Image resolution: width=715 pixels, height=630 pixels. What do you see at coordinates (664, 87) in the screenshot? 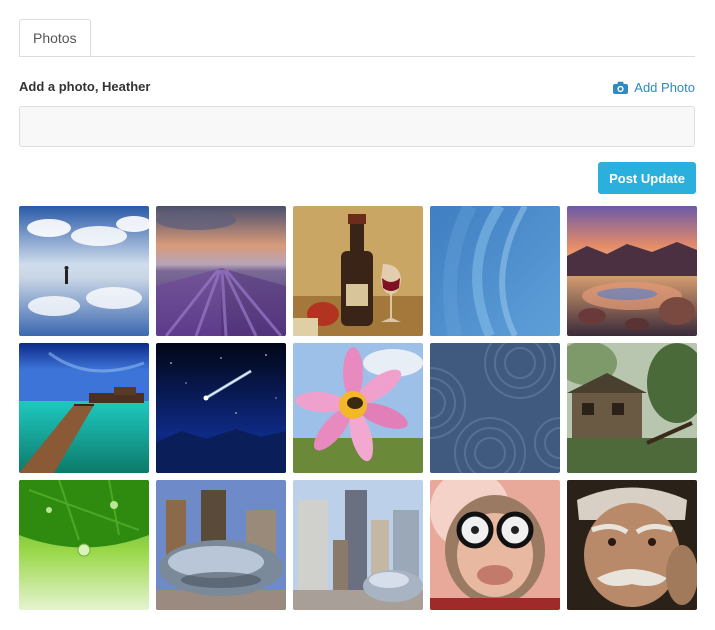
I see `add-photo-label: Add Photo` at bounding box center [664, 87].